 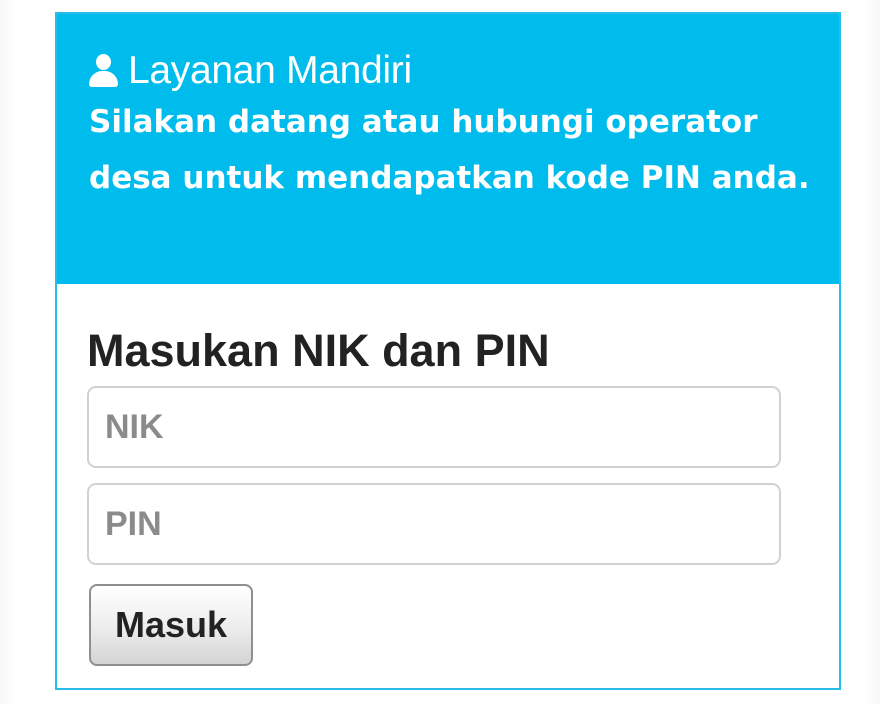 I want to click on user-icon, so click(x=104, y=72).